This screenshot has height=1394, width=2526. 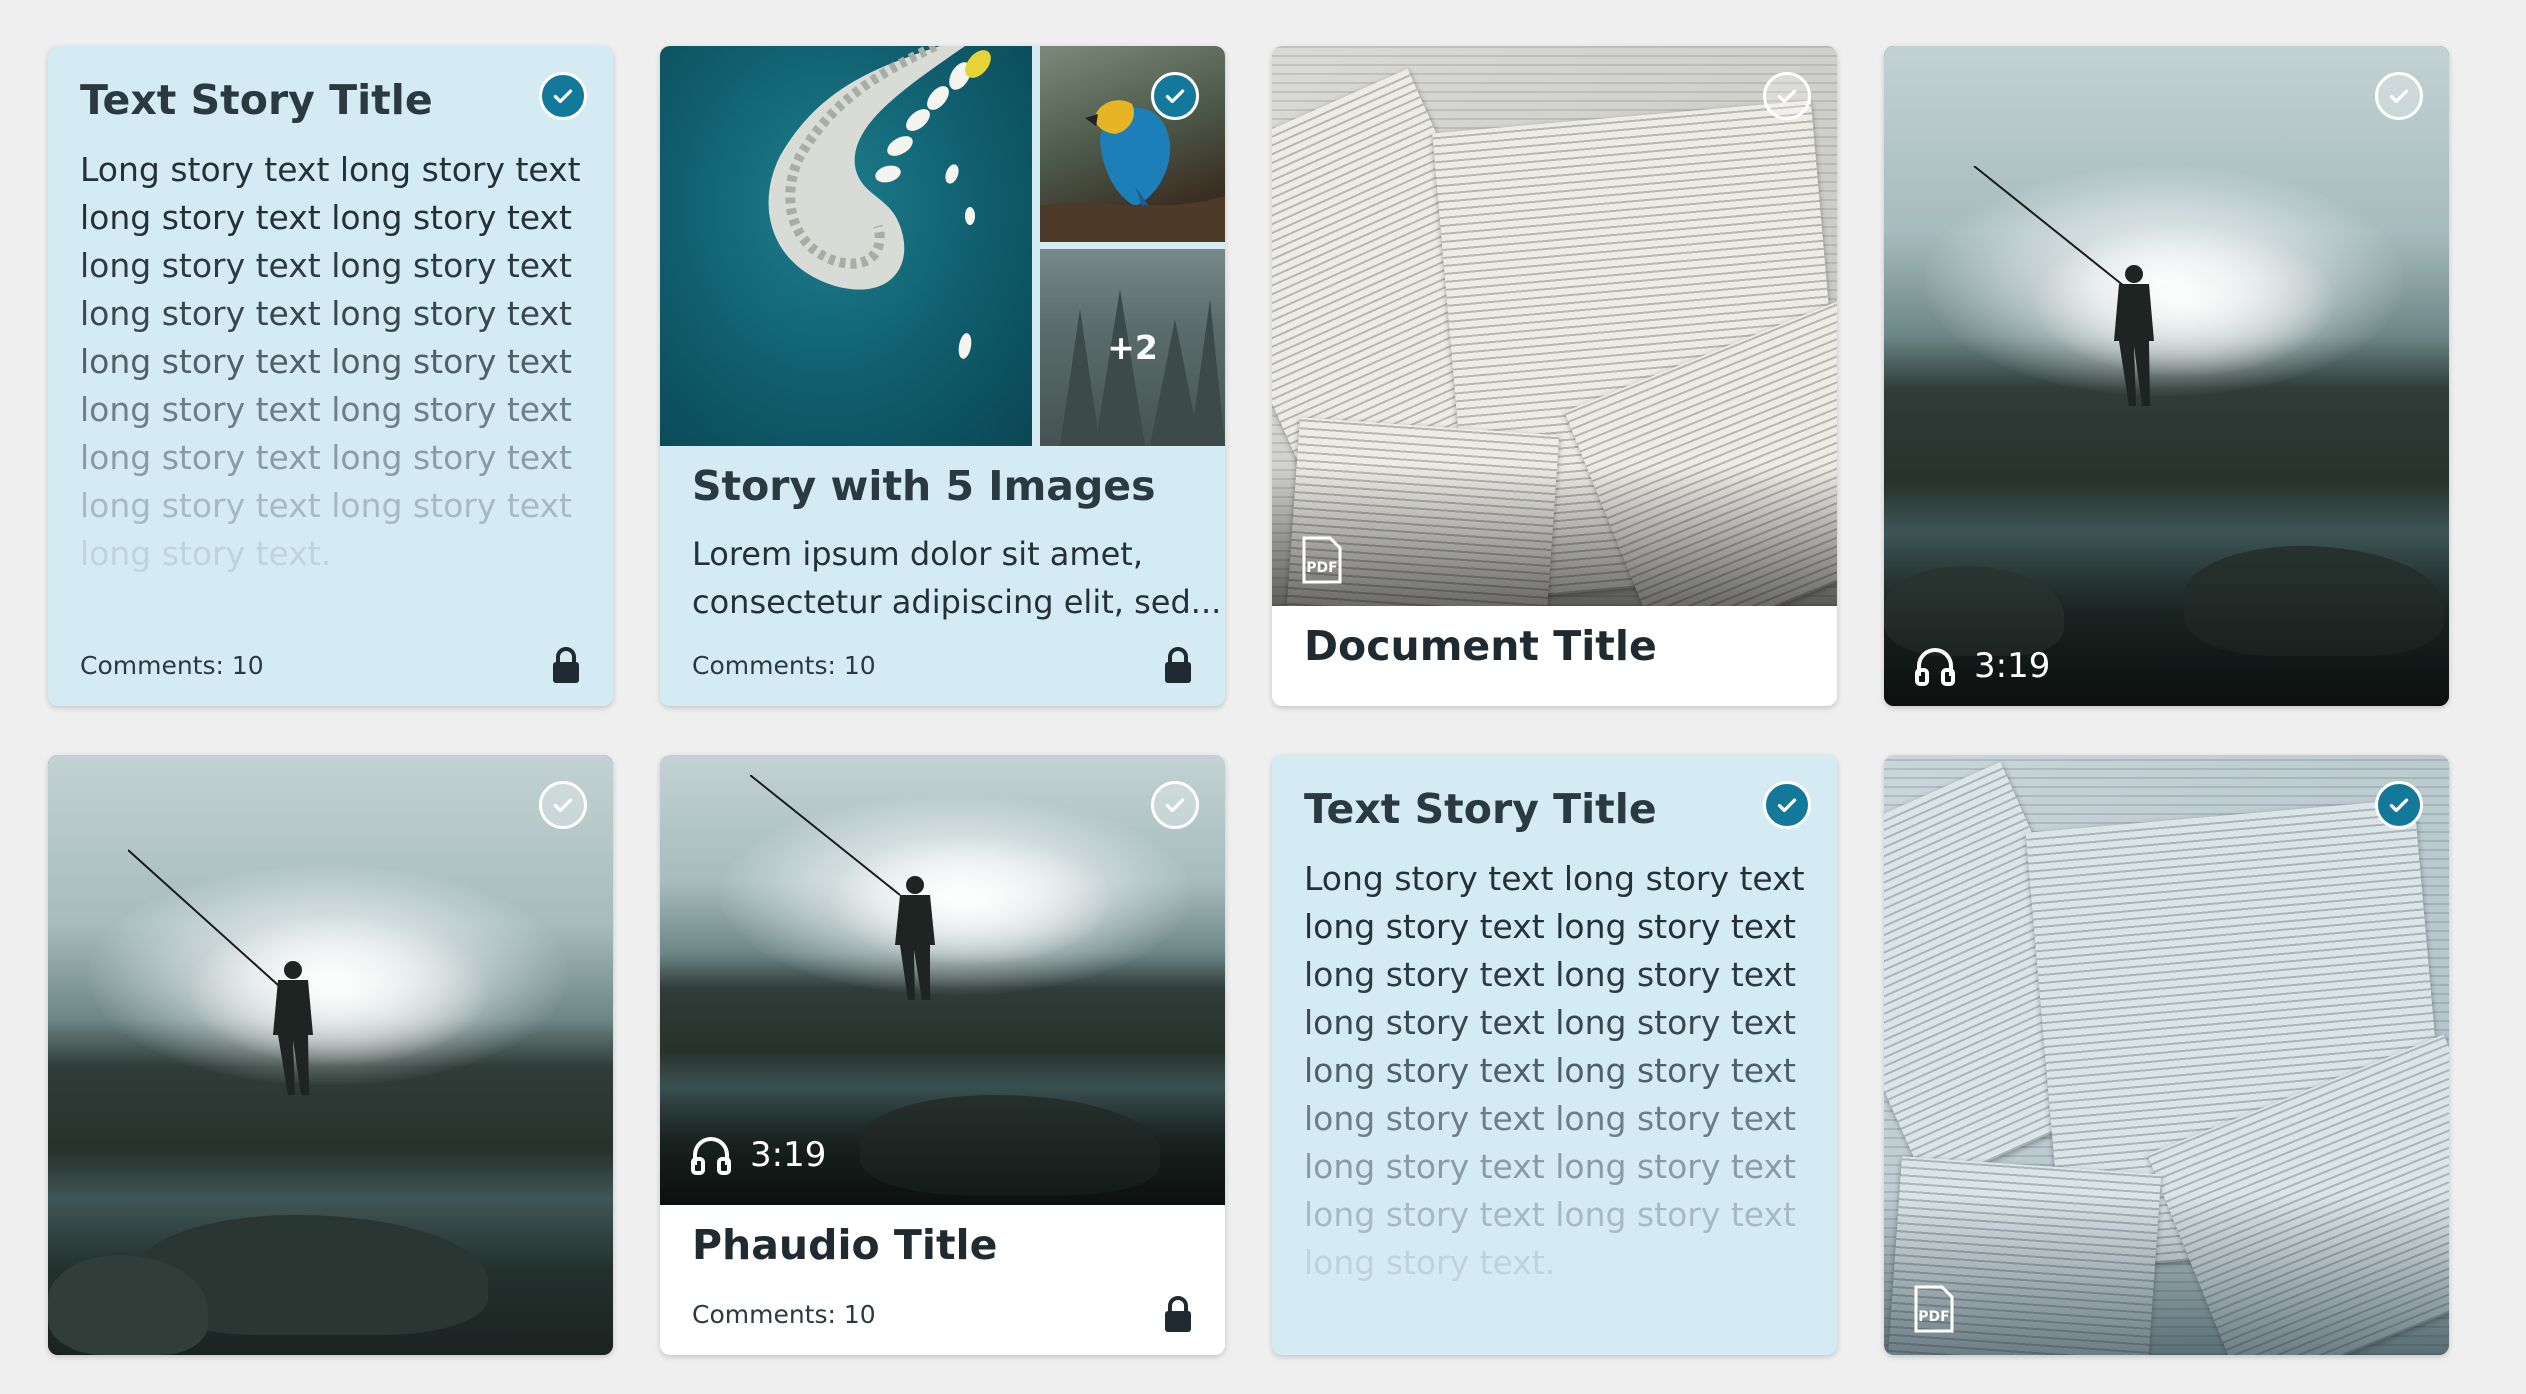 I want to click on side-image-parrot, so click(x=1132, y=144).